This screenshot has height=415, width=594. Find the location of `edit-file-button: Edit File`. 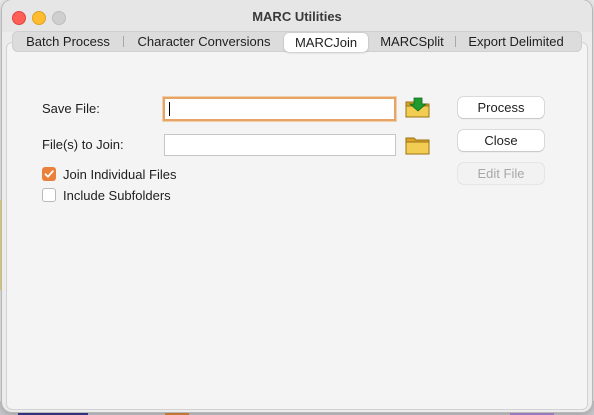

edit-file-button: Edit File is located at coordinates (501, 173).